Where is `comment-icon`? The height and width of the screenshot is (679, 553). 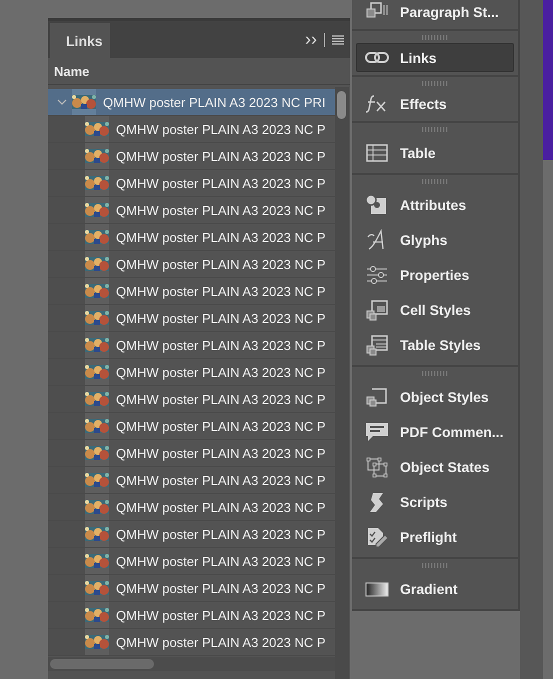 comment-icon is located at coordinates (377, 431).